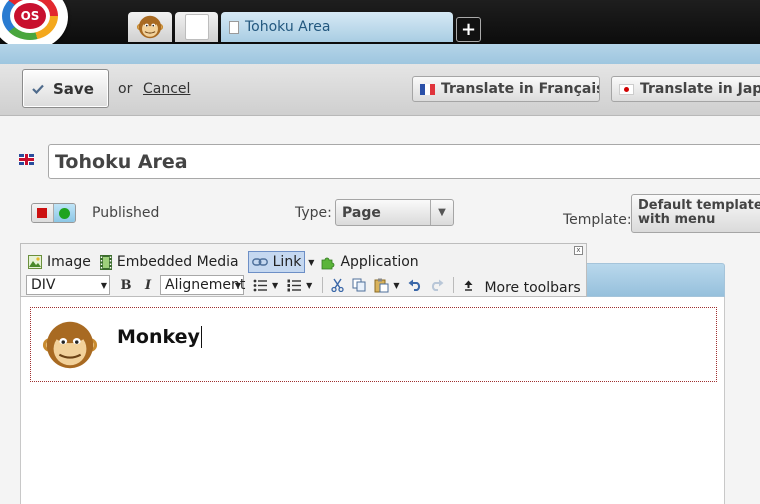 This screenshot has width=760, height=504. What do you see at coordinates (373, 344) in the screenshot?
I see `content-block: Monkey` at bounding box center [373, 344].